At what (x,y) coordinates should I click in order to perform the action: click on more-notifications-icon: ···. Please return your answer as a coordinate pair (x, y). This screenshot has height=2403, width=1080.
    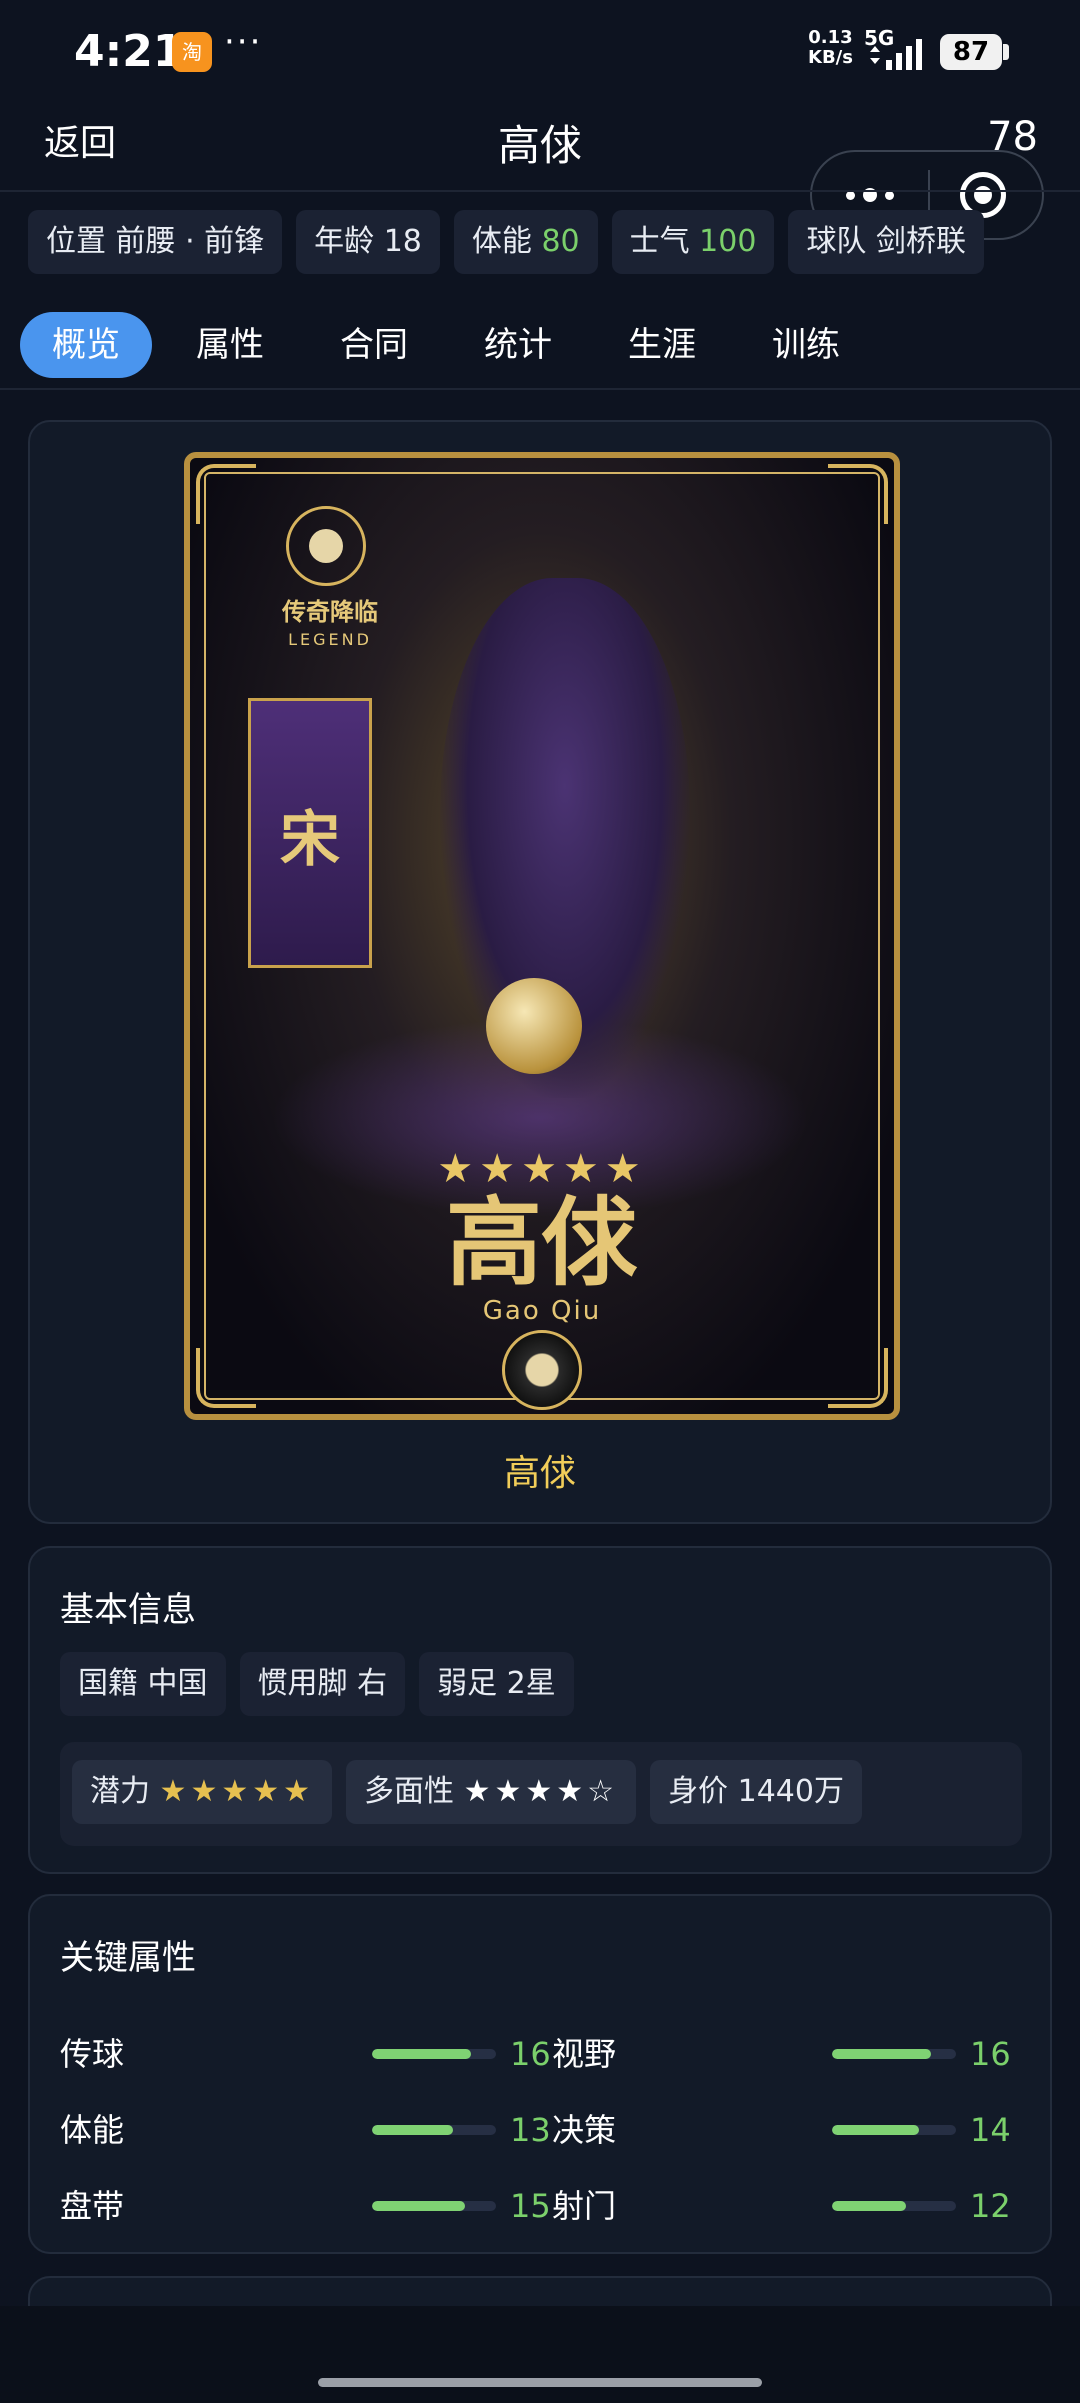
    Looking at the image, I should click on (243, 42).